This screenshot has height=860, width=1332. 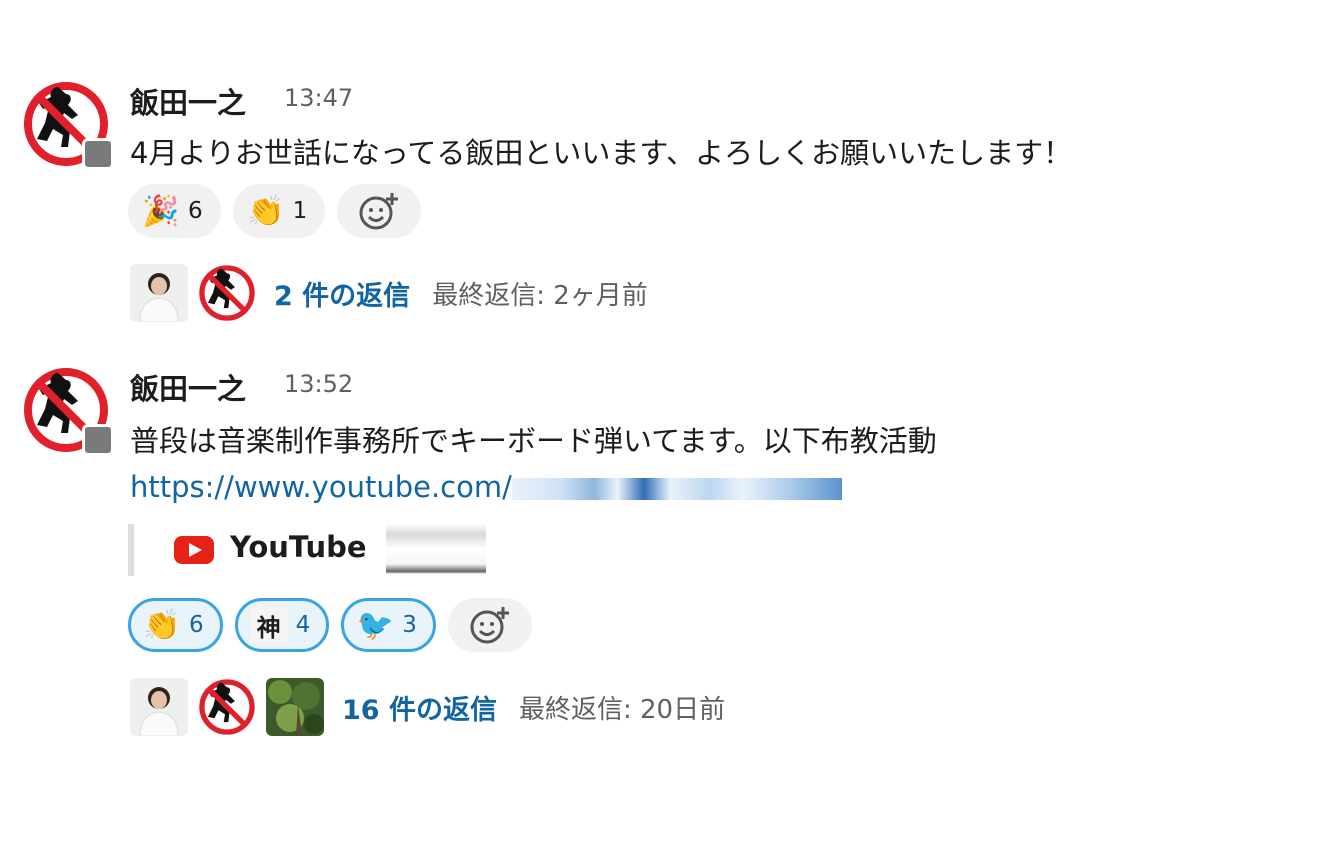 What do you see at coordinates (676, 489) in the screenshot?
I see `redacted-link-part` at bounding box center [676, 489].